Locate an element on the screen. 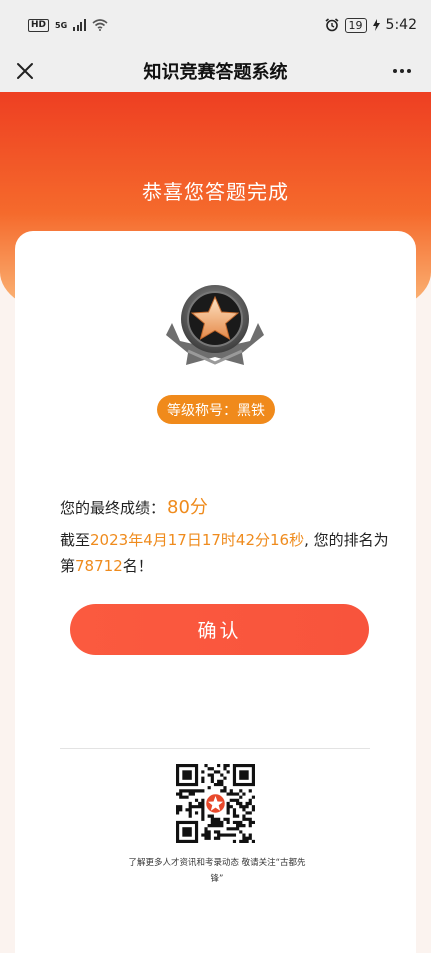 The width and height of the screenshot is (431, 953). status-time: 5:42 is located at coordinates (401, 25).